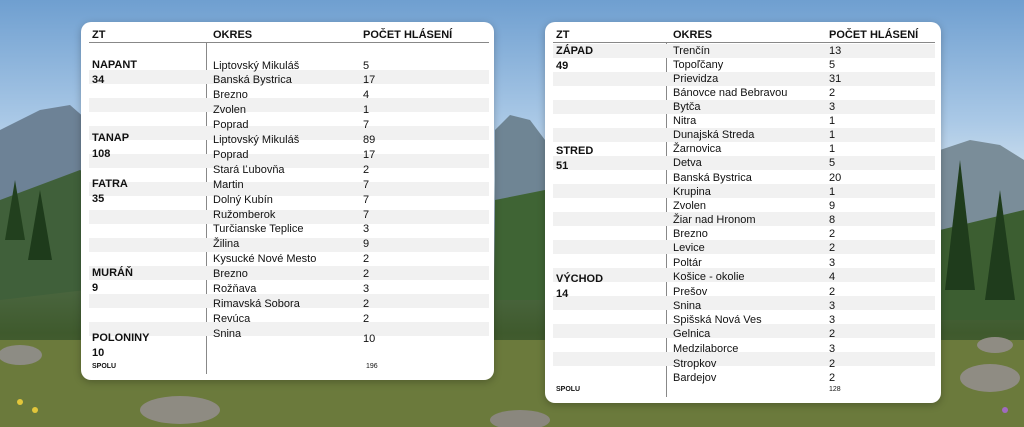 The width and height of the screenshot is (1024, 427). Describe the element at coordinates (232, 319) in the screenshot. I see `okres-cell: Revúca` at that location.